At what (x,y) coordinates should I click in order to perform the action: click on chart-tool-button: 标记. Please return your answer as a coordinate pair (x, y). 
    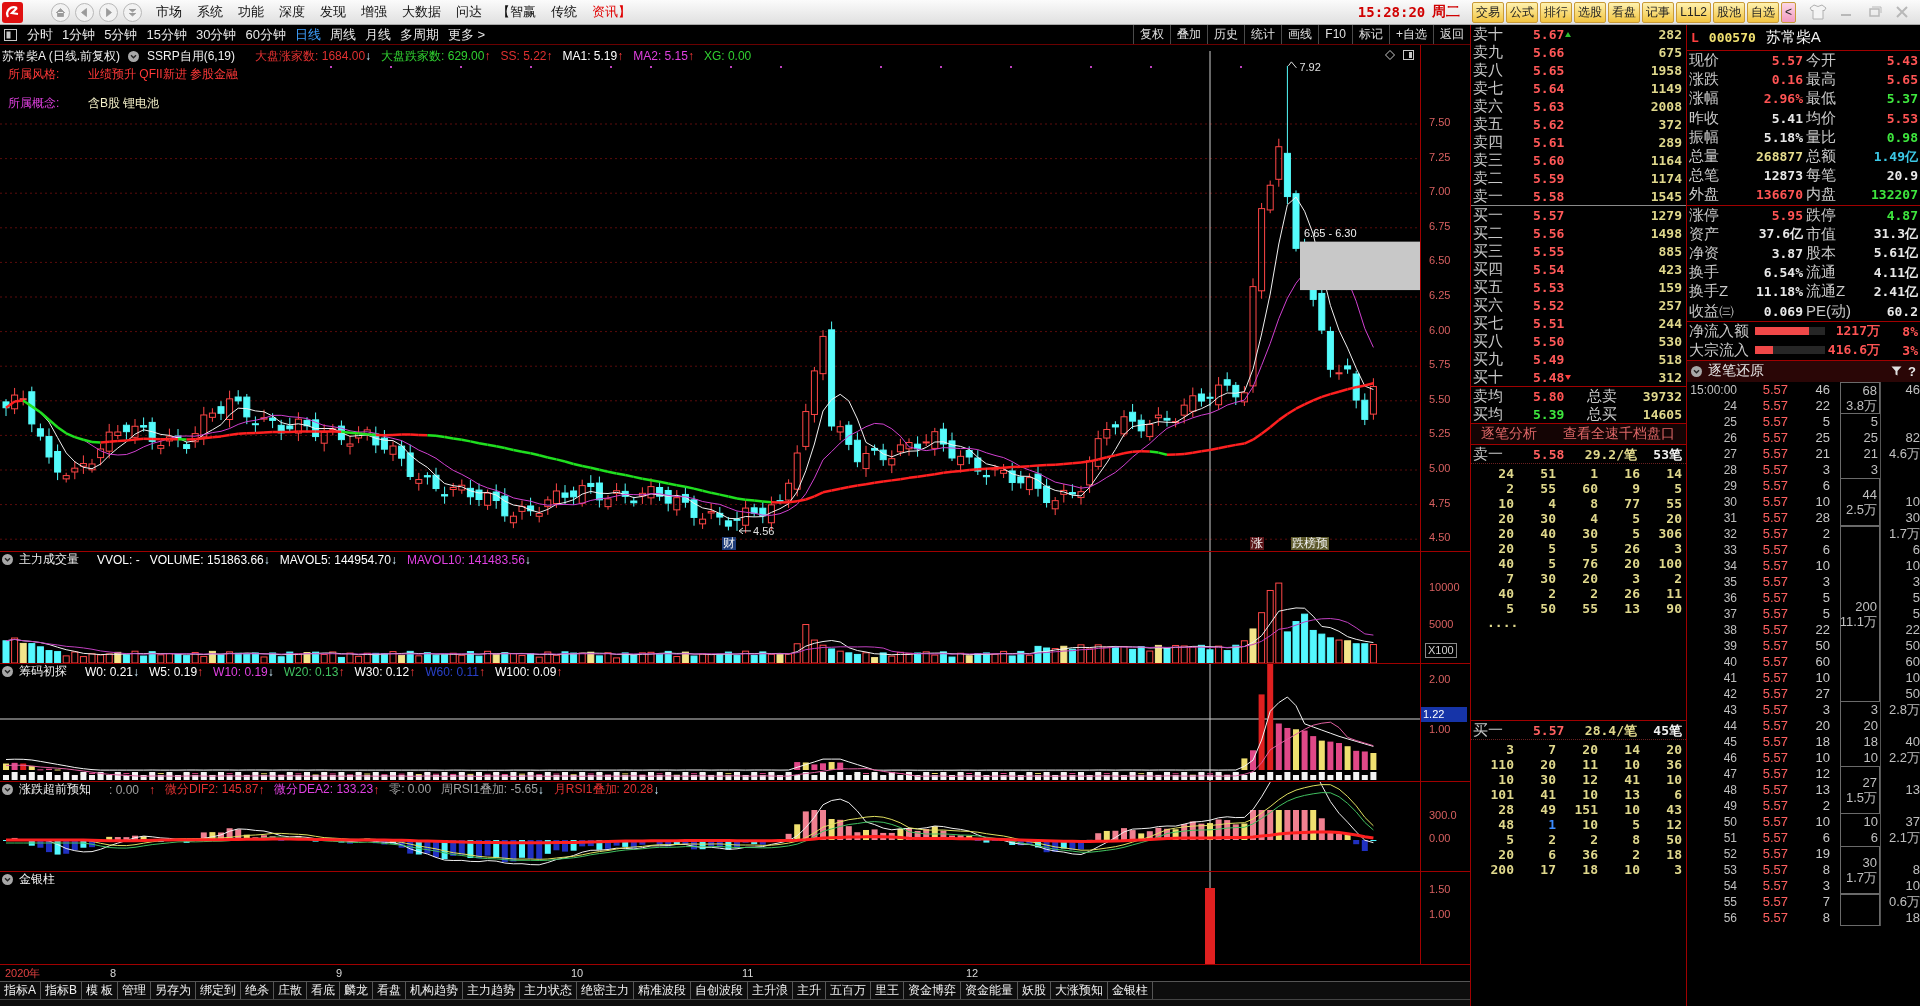
    Looking at the image, I should click on (1370, 34).